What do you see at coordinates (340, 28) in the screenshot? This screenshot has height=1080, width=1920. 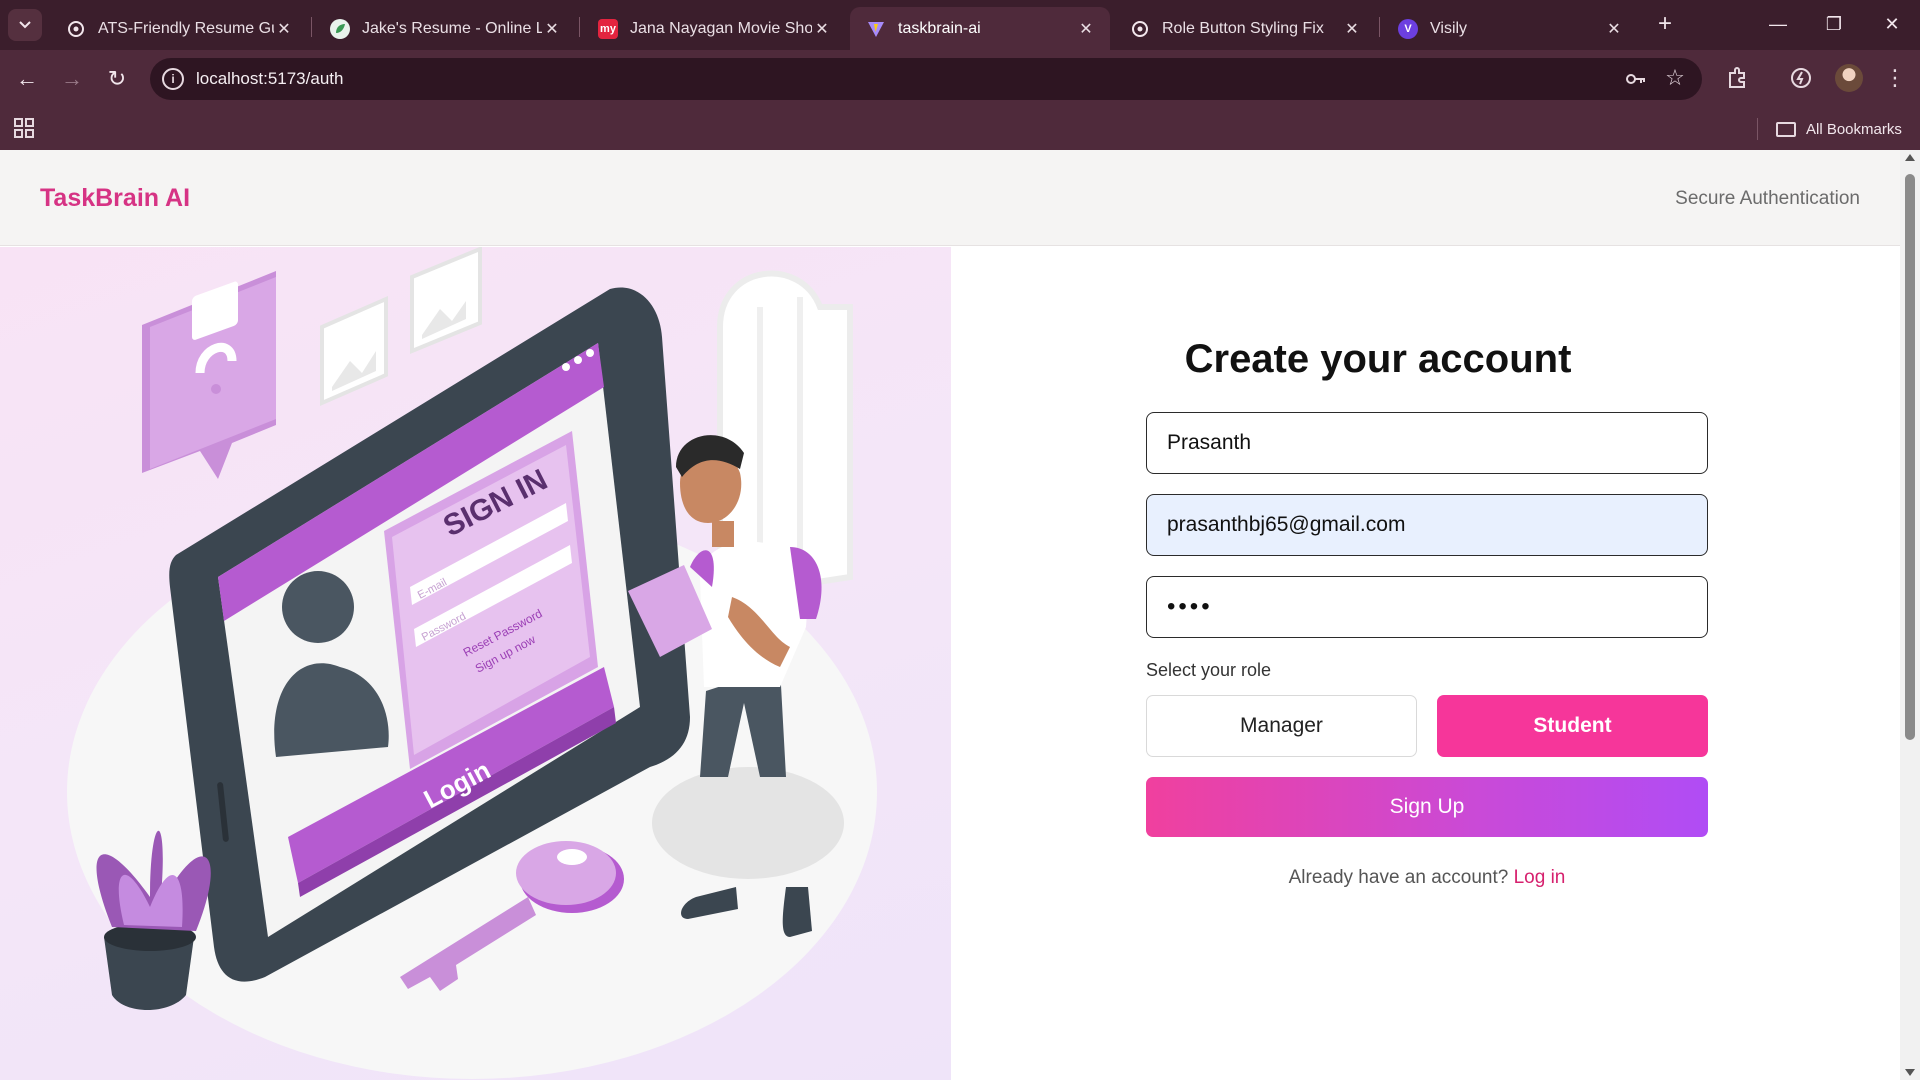 I see `overleaf-icon` at bounding box center [340, 28].